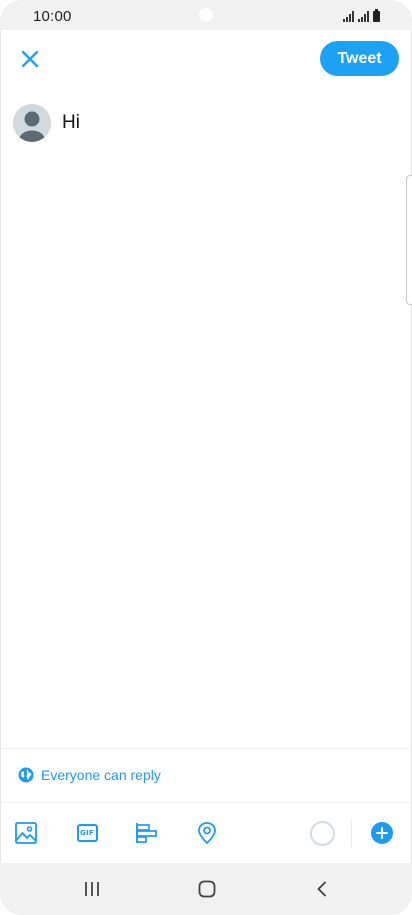 Image resolution: width=412 pixels, height=915 pixels. I want to click on default-avatar-icon, so click(32, 126).